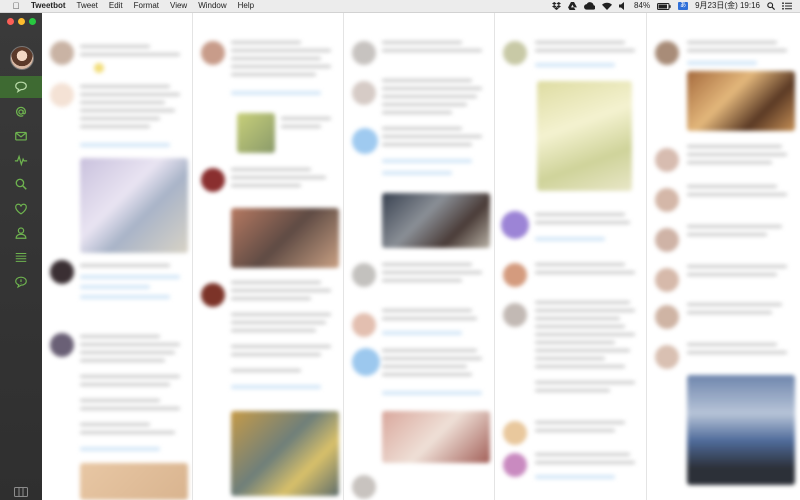 This screenshot has width=800, height=500. What do you see at coordinates (116, 6) in the screenshot?
I see `menu-edit: Edit` at bounding box center [116, 6].